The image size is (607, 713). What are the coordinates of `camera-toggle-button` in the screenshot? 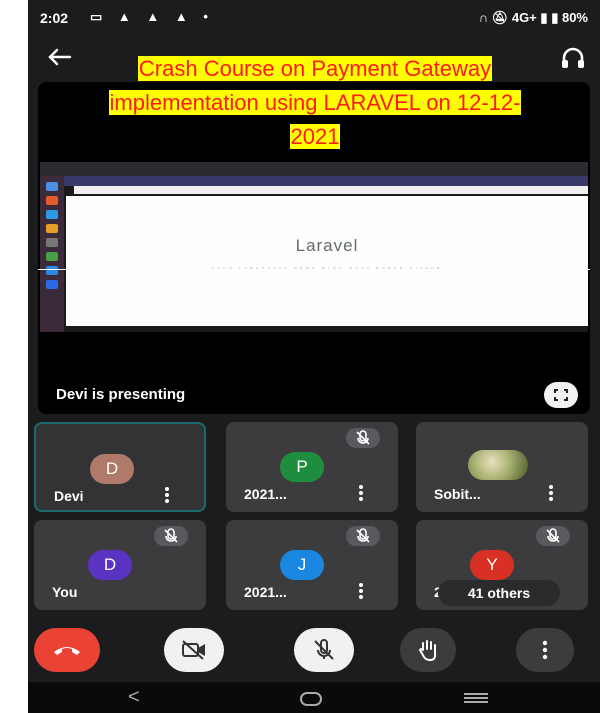 It's located at (194, 650).